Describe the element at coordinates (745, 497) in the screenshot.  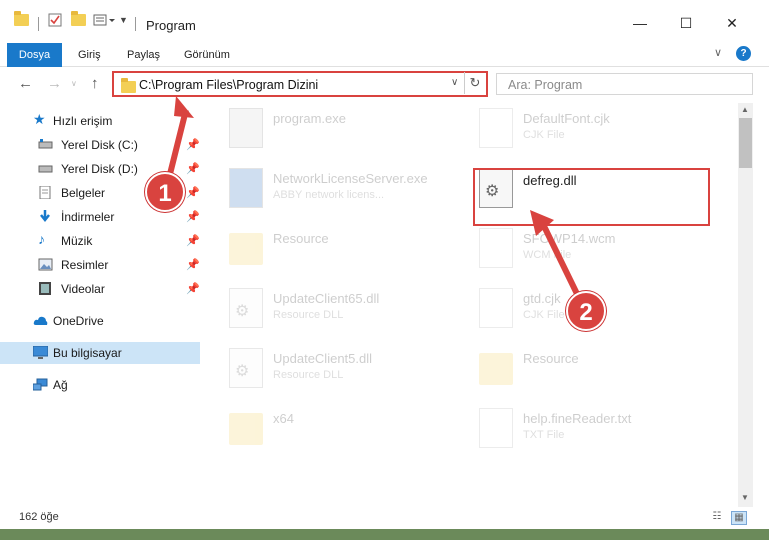
I see `scroll-down-icon: ▼` at that location.